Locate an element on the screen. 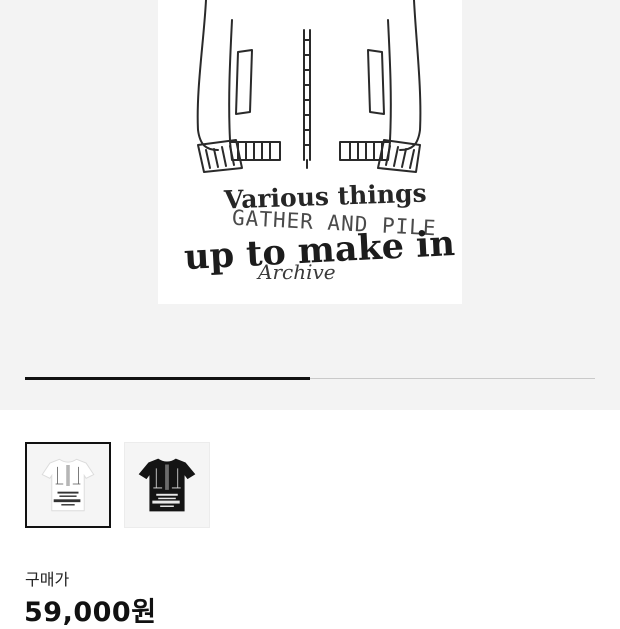 This screenshot has width=620, height=629. white-tshirt-icon is located at coordinates (68, 485).